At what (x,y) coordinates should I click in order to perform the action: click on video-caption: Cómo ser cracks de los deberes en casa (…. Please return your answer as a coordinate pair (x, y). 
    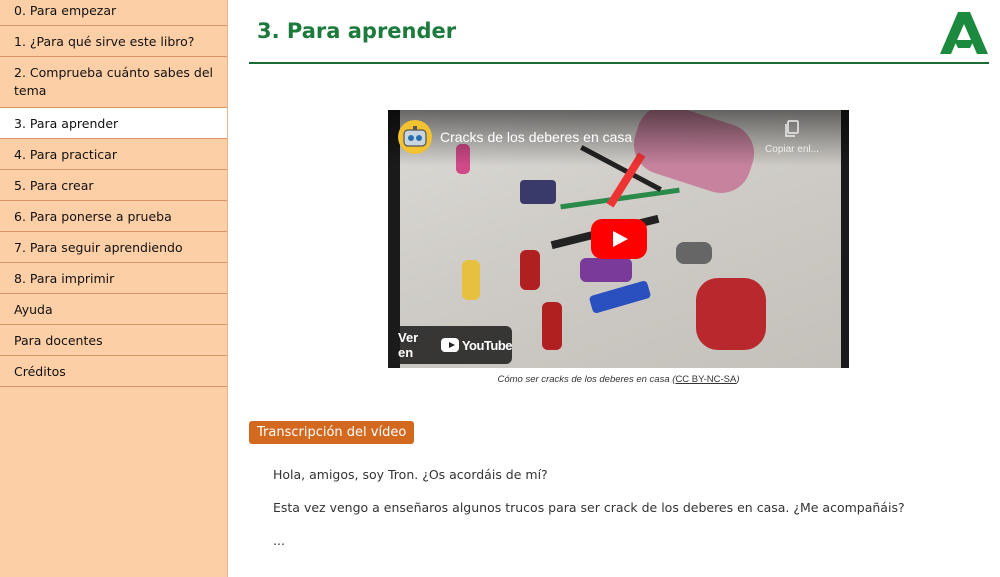
    Looking at the image, I should click on (618, 379).